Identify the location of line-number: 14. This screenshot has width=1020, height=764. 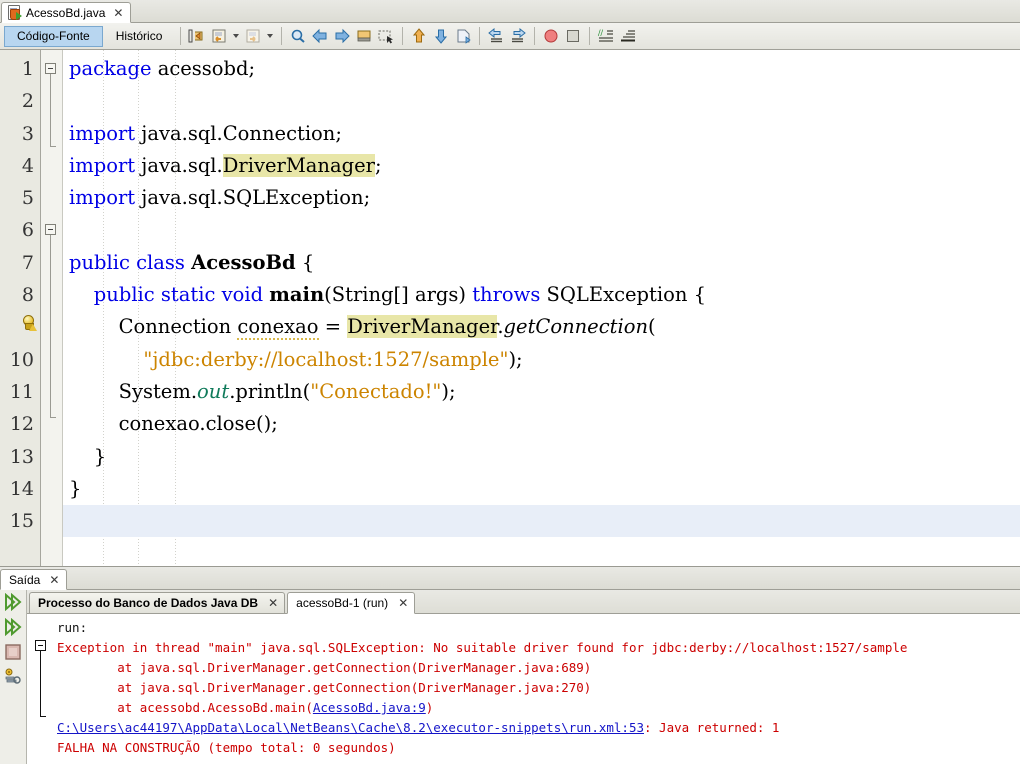
(20, 489).